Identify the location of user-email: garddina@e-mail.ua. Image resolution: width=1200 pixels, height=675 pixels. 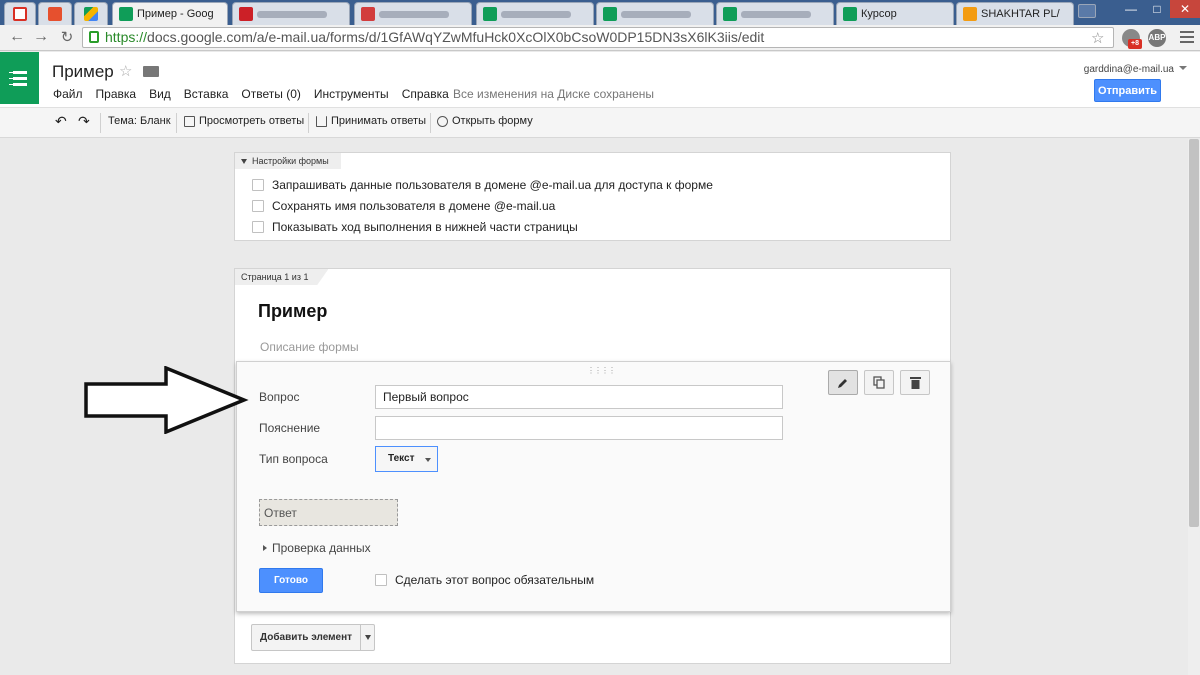
(1129, 69).